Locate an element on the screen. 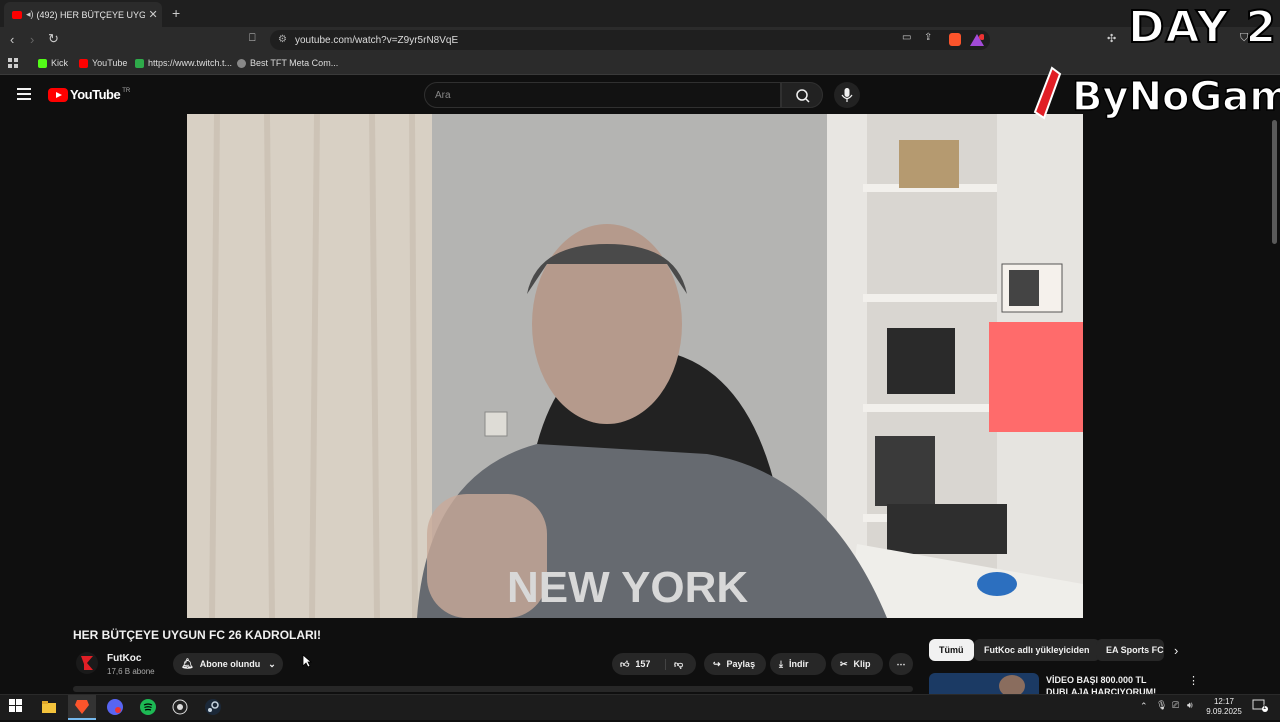 The height and width of the screenshot is (722, 1280). search-icon is located at coordinates (803, 96).